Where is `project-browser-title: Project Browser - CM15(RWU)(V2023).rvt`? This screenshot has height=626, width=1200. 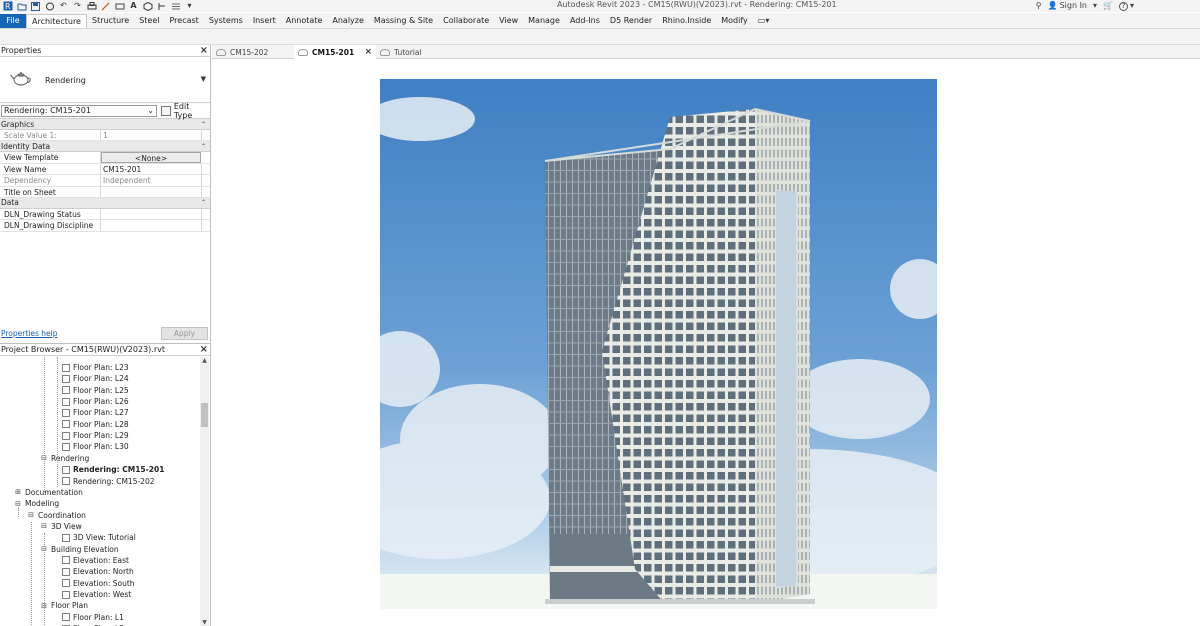 project-browser-title: Project Browser - CM15(RWU)(V2023).rvt is located at coordinates (83, 349).